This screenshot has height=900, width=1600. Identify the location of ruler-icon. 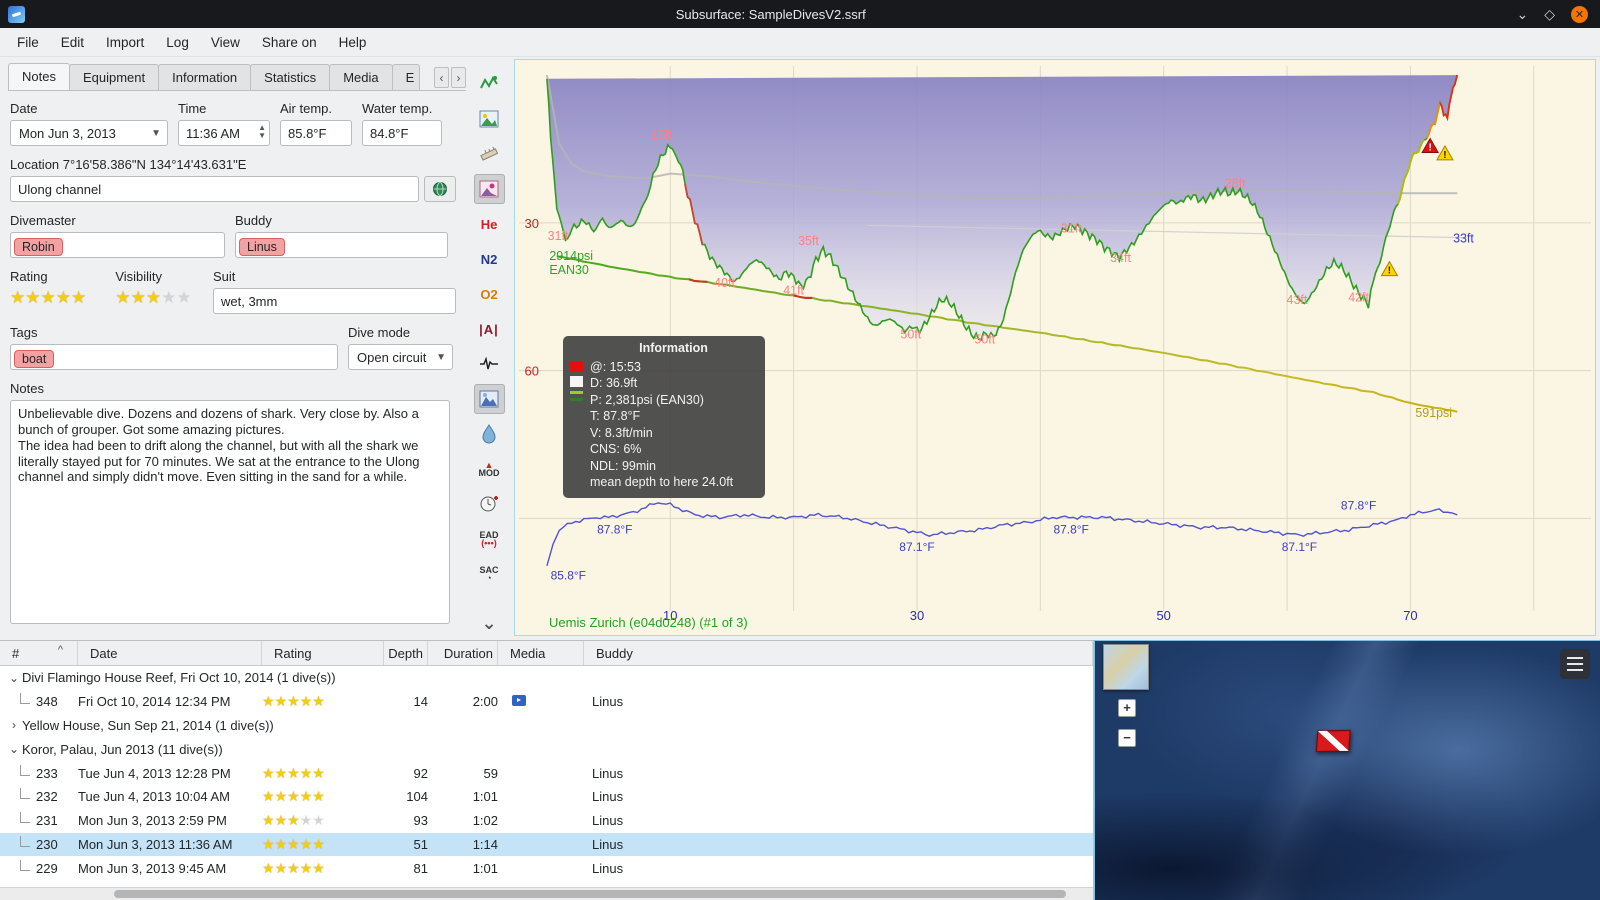
(489, 154).